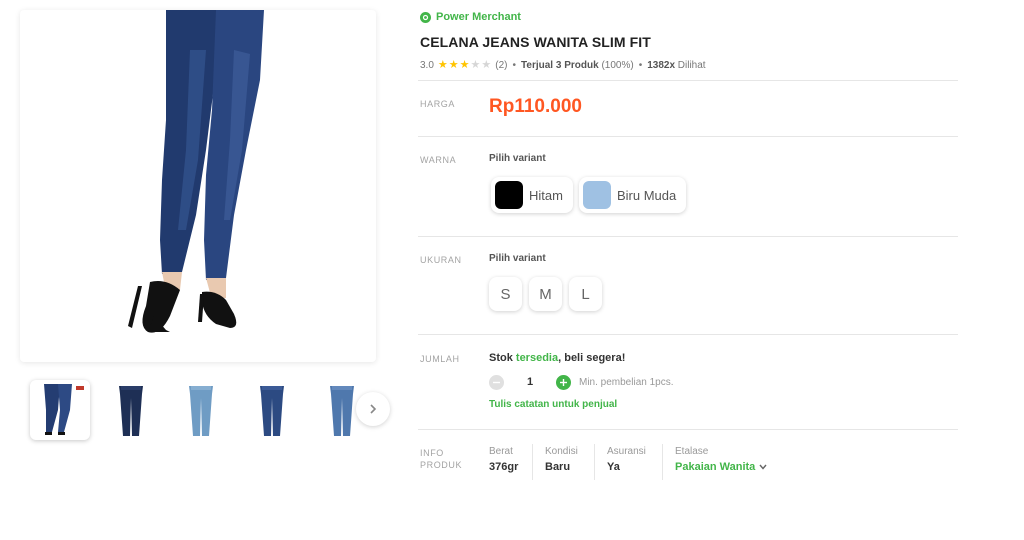 The width and height of the screenshot is (1024, 540). What do you see at coordinates (626, 382) in the screenshot?
I see `min-purchase-text: Min. pembelian 1pcs.` at bounding box center [626, 382].